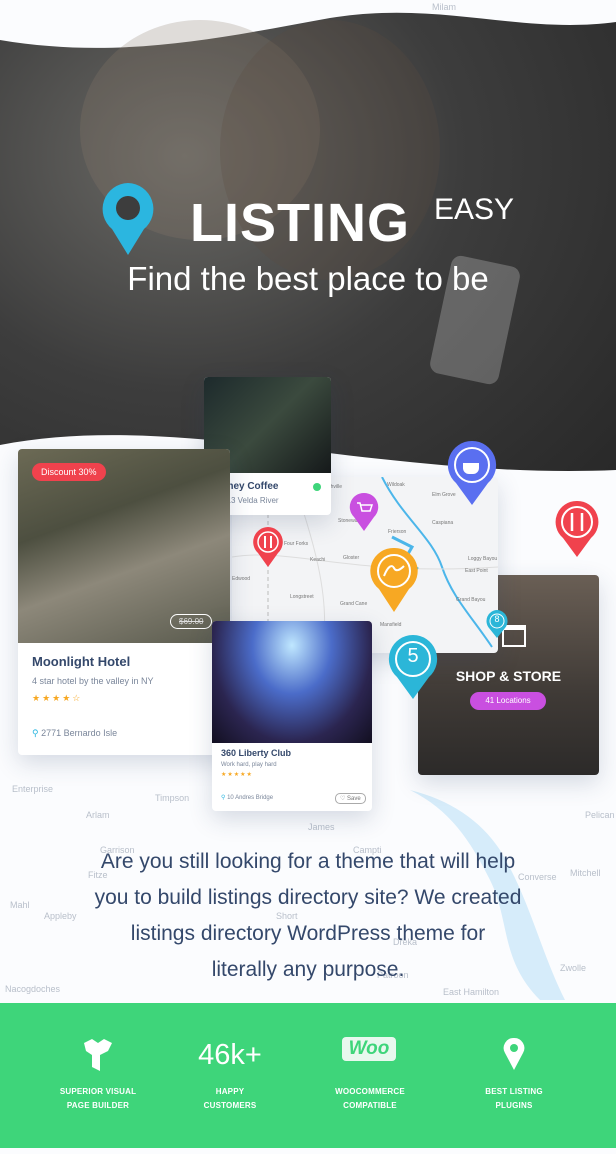 The image size is (616, 1154). What do you see at coordinates (69, 472) in the screenshot?
I see `discount-badge: Discount 30%` at bounding box center [69, 472].